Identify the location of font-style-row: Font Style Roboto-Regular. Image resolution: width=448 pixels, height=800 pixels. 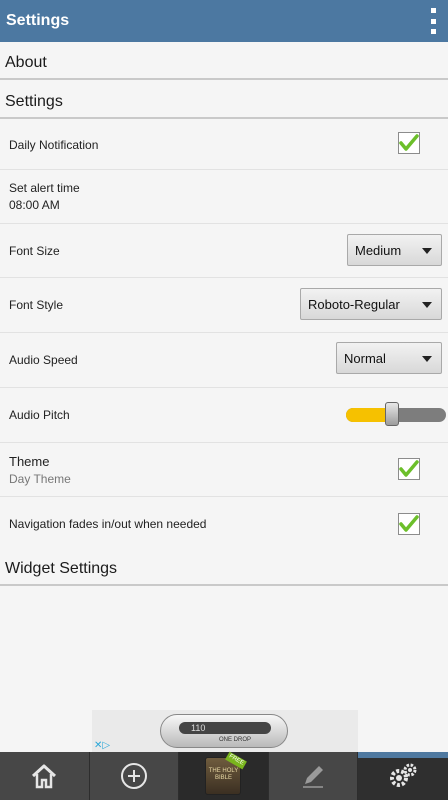
(224, 305).